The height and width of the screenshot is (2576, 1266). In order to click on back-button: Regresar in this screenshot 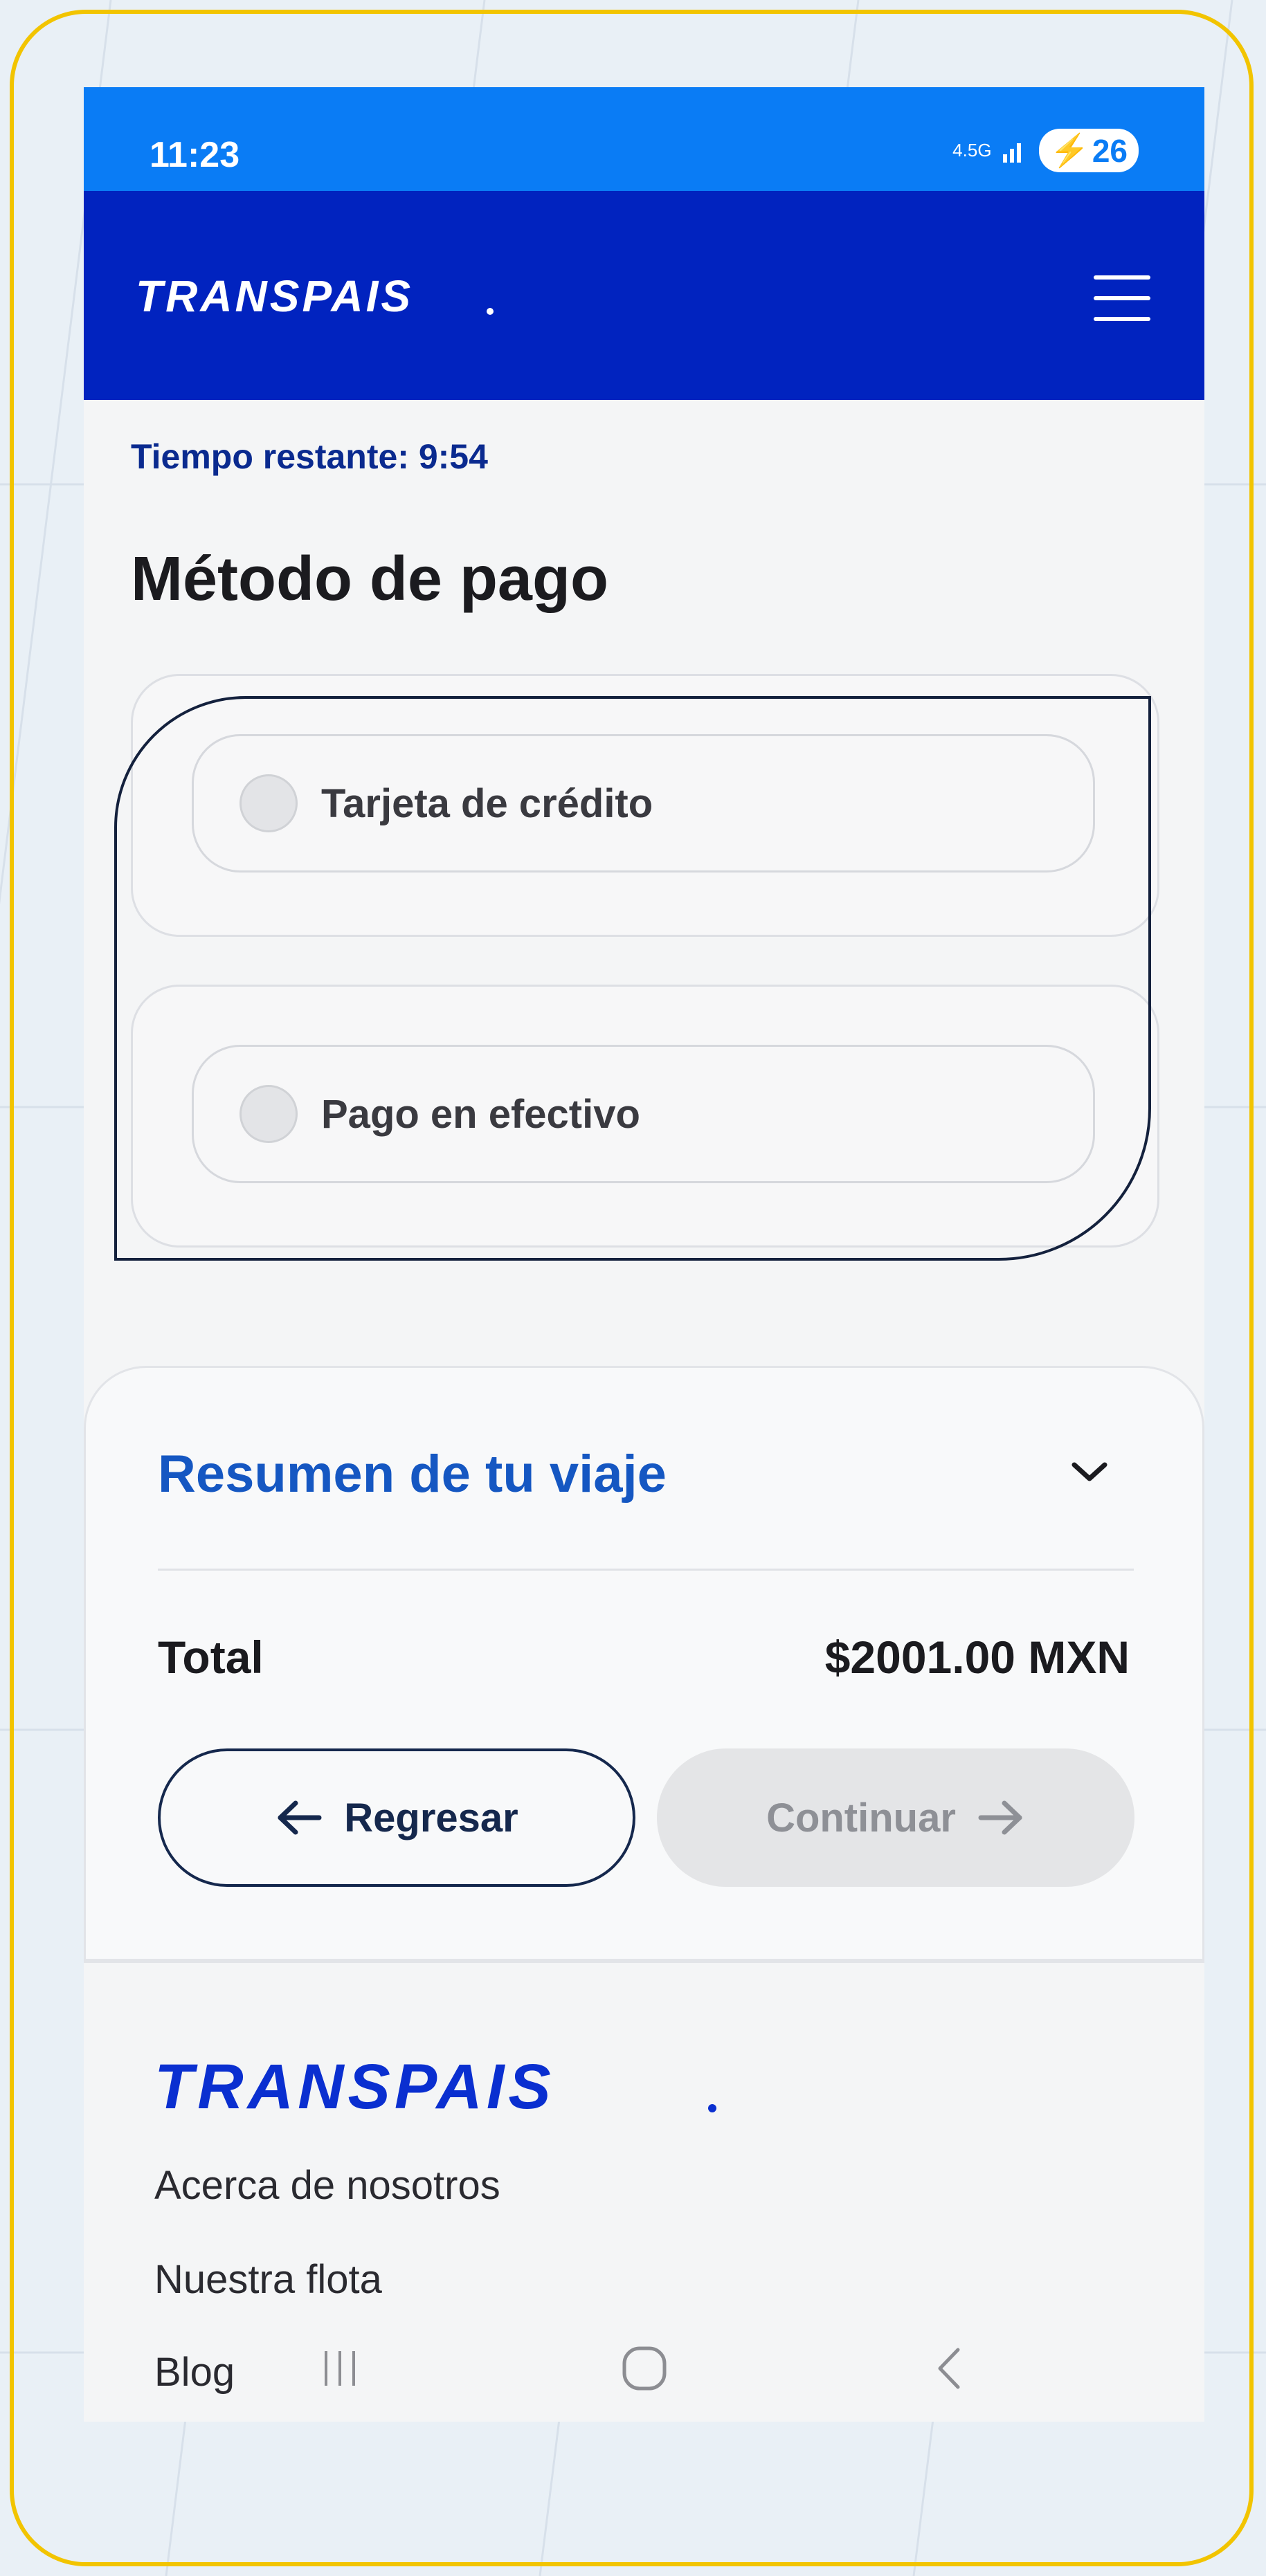, I will do `click(396, 1818)`.